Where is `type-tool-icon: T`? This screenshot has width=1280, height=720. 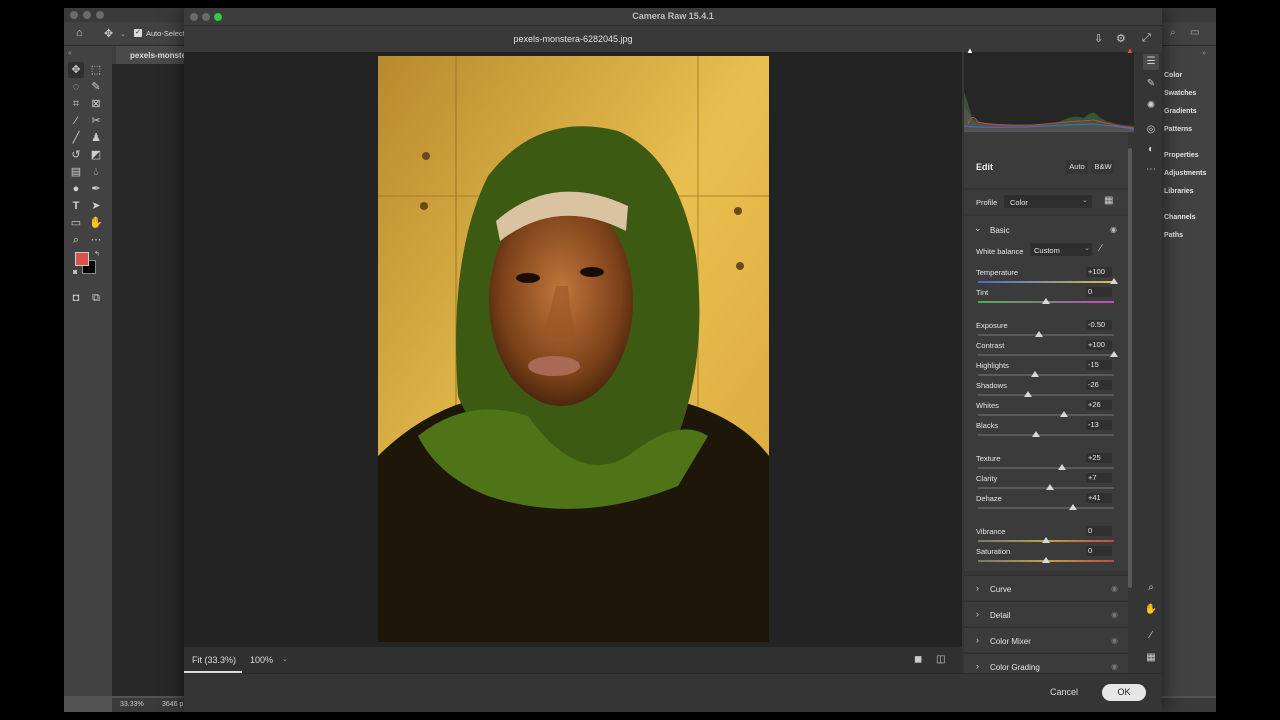
type-tool-icon: T is located at coordinates (76, 206).